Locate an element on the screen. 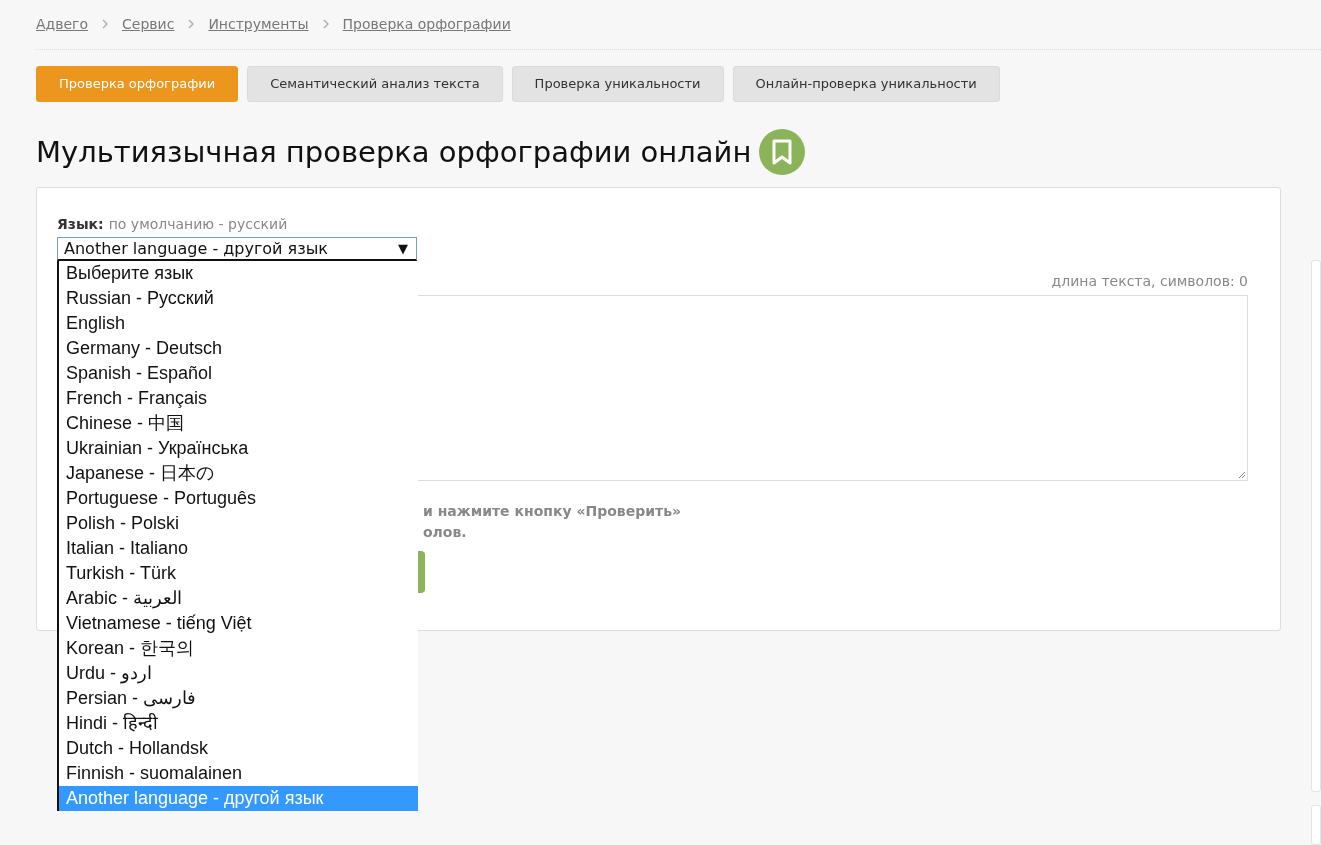 This screenshot has width=1321, height=845. language-option: Vietnamese - tiếng Việt is located at coordinates (238, 623).